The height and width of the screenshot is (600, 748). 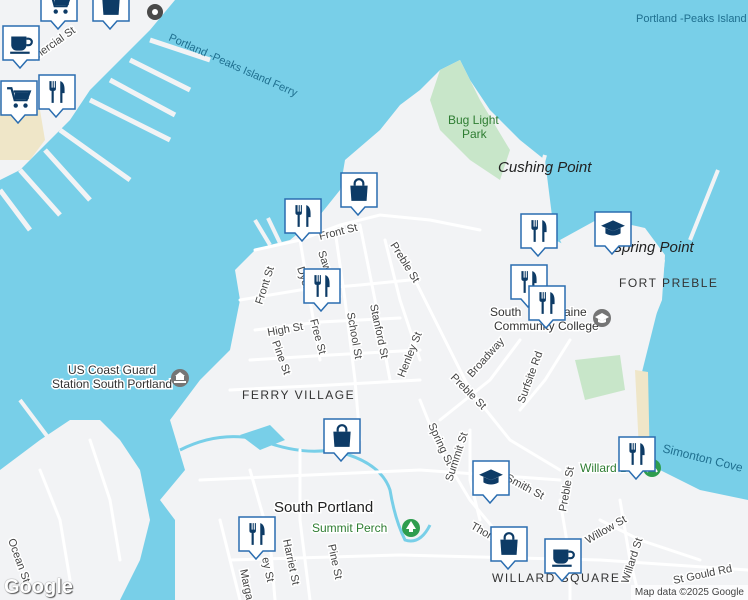 I want to click on poi-label-coast-guard-1: US Coast Guard, so click(x=112, y=370).